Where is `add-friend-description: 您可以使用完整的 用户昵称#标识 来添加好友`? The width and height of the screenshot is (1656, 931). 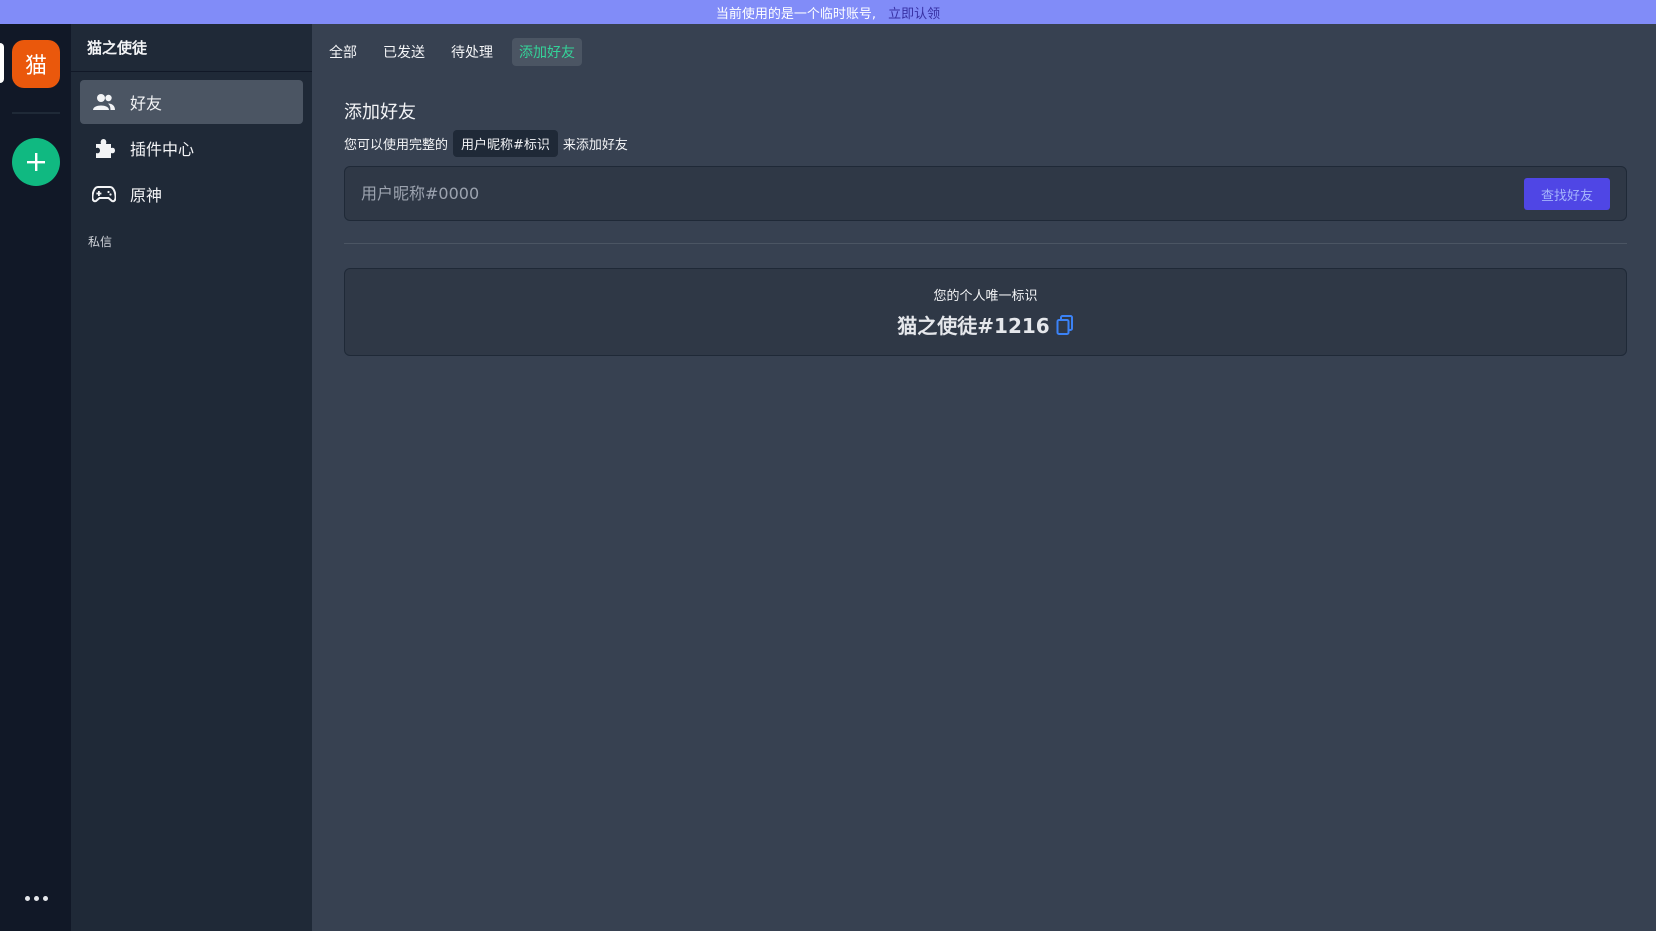
add-friend-description: 您可以使用完整的 用户昵称#标识 来添加好友 is located at coordinates (486, 143).